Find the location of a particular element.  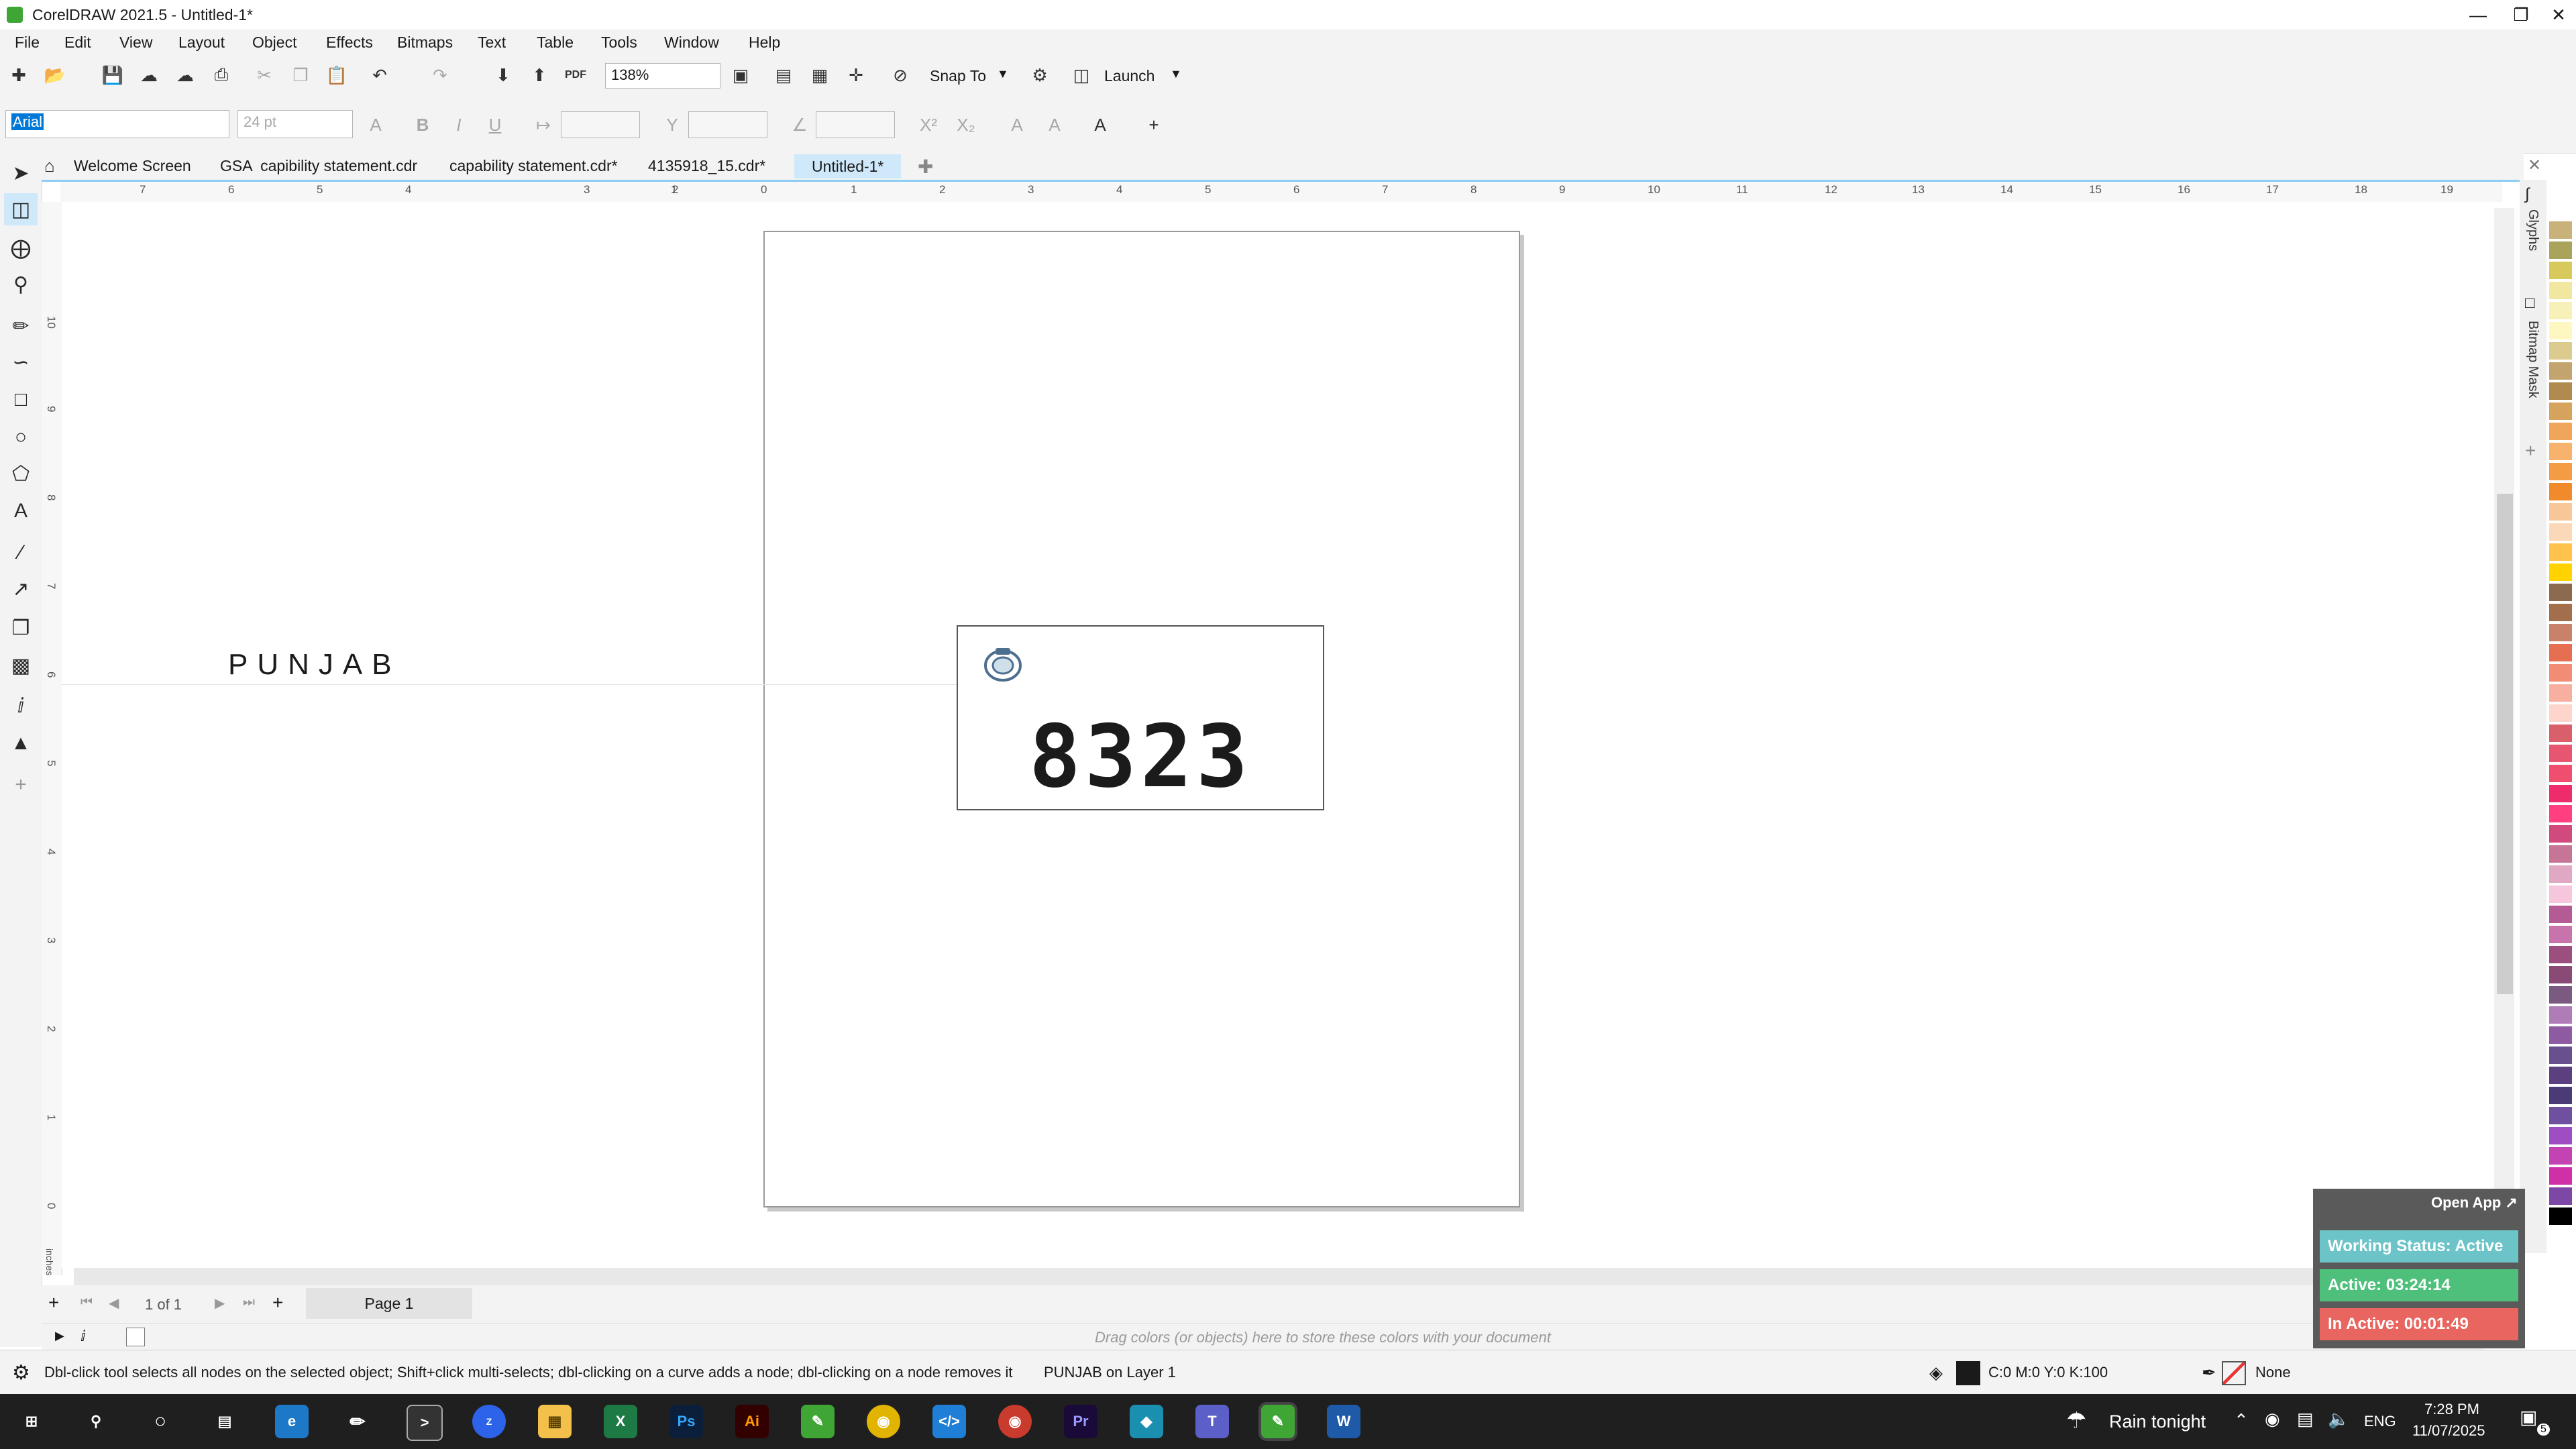

edge-icon: e is located at coordinates (292, 1421).